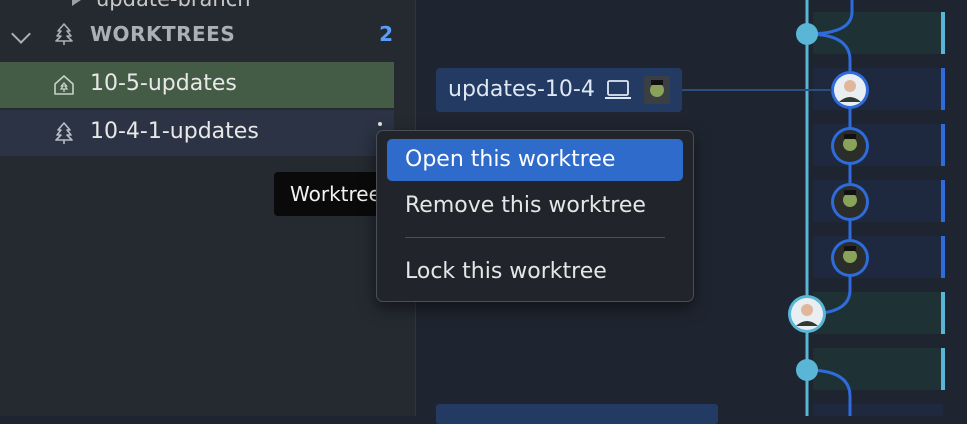 This screenshot has height=424, width=967. I want to click on open-worktree-menu-item: Open this worktree, so click(535, 160).